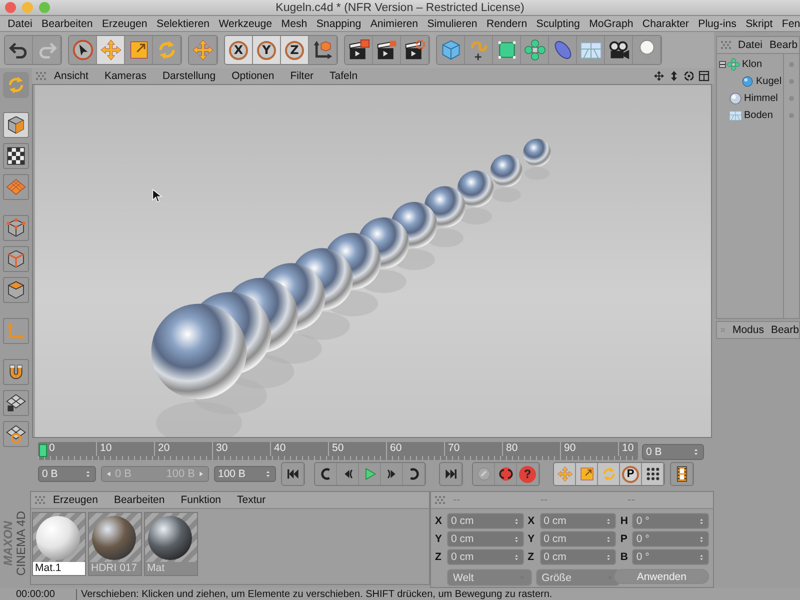 This screenshot has width=800, height=600. I want to click on up-down-arrow-icon, so click(674, 76).